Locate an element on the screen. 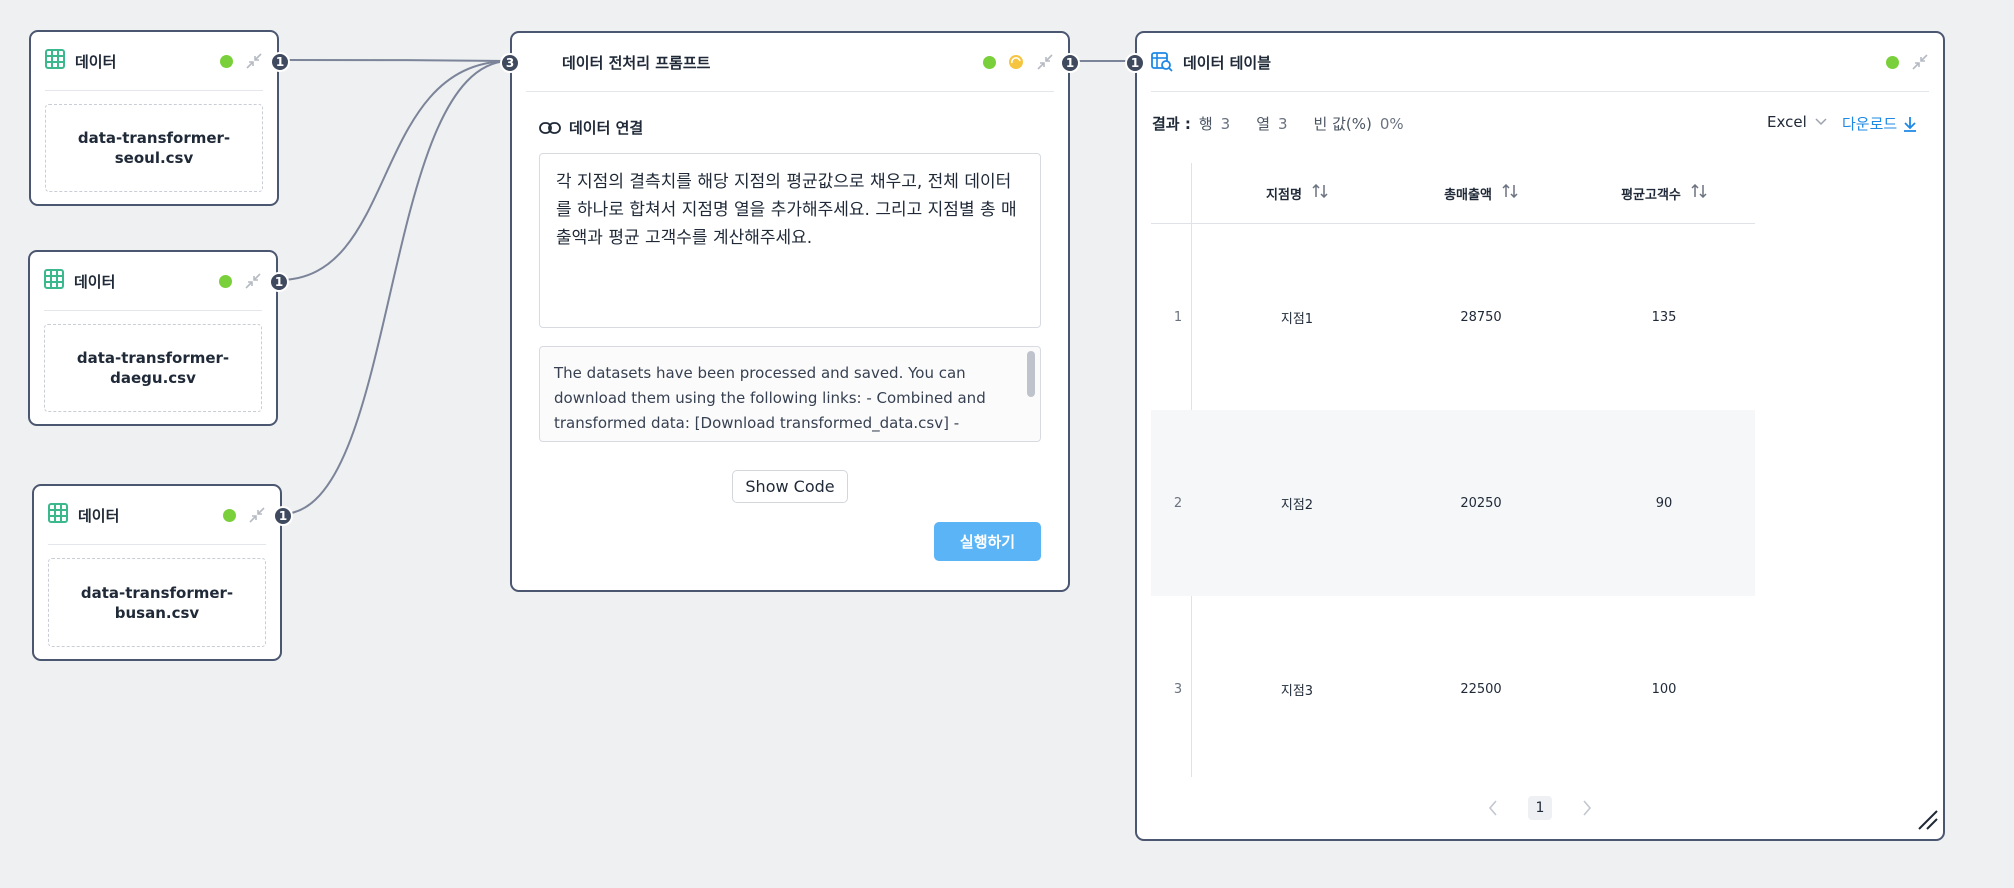 This screenshot has width=2014, height=888. run-button: 실행하기 is located at coordinates (987, 541).